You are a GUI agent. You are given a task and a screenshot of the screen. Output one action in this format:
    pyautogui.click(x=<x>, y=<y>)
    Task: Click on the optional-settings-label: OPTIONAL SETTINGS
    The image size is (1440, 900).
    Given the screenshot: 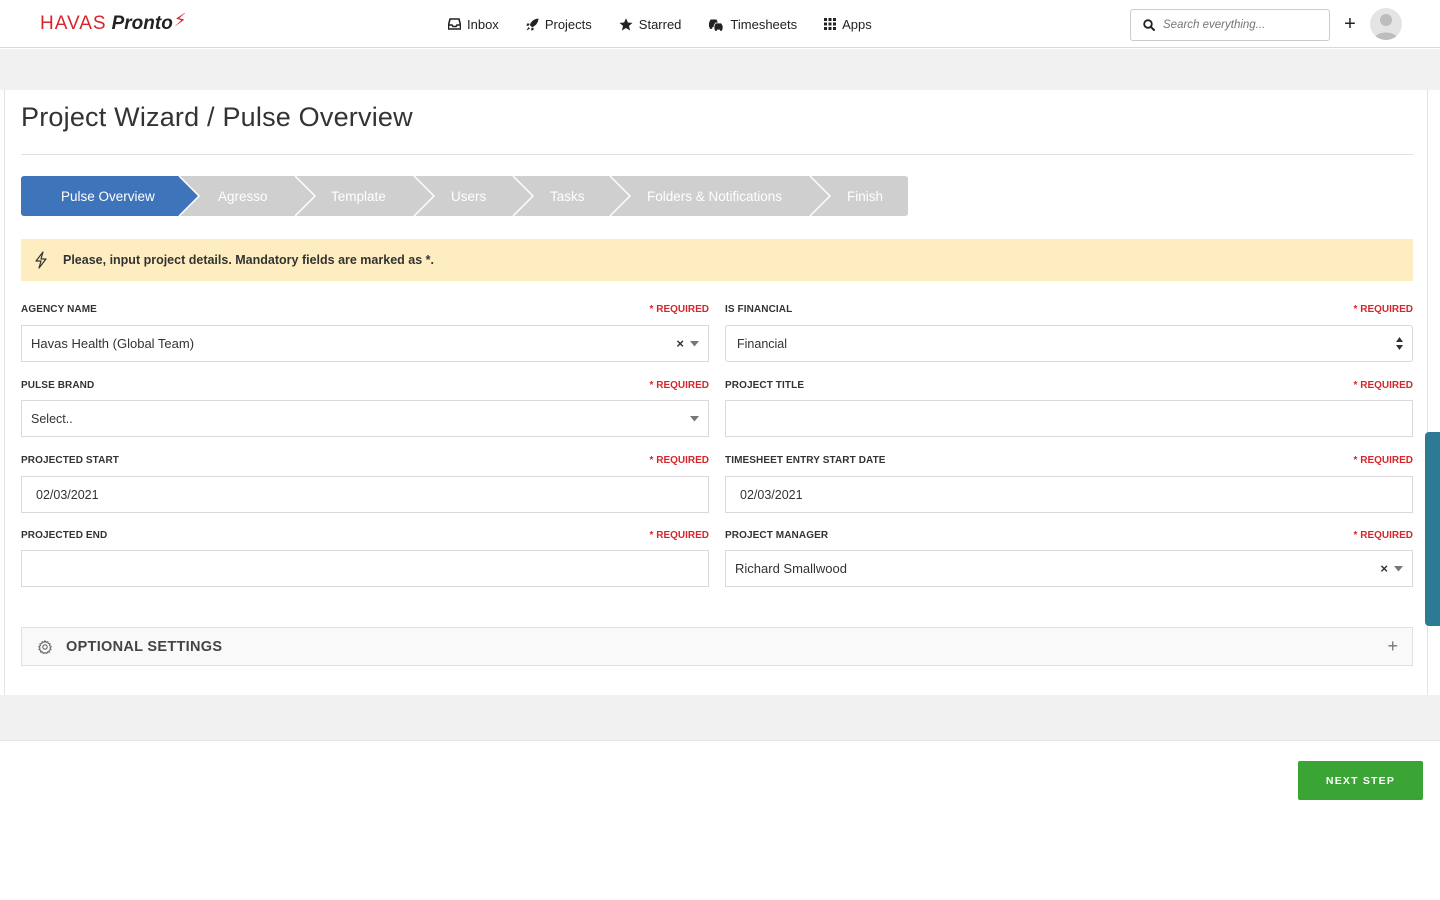 What is the action you would take?
    pyautogui.click(x=144, y=646)
    